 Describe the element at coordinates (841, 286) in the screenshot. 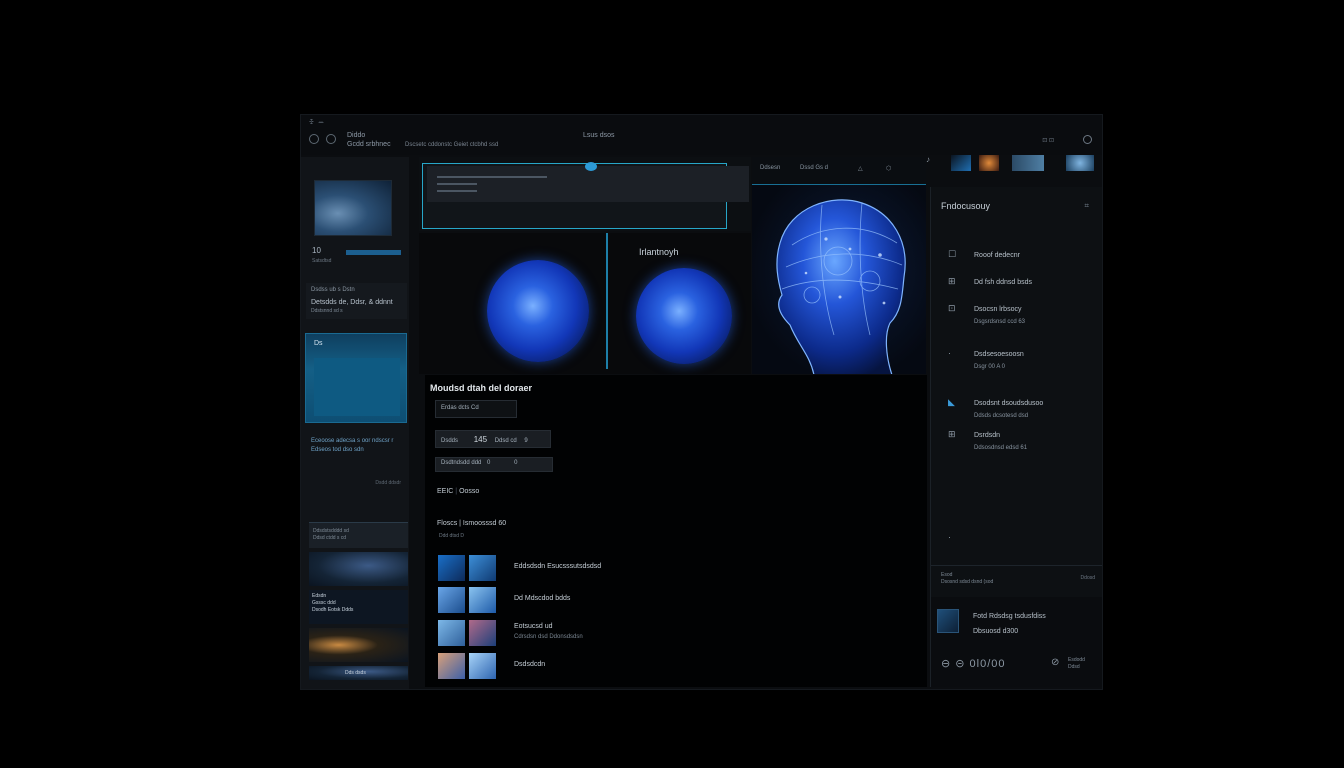

I see `digital-head-illustration` at that location.